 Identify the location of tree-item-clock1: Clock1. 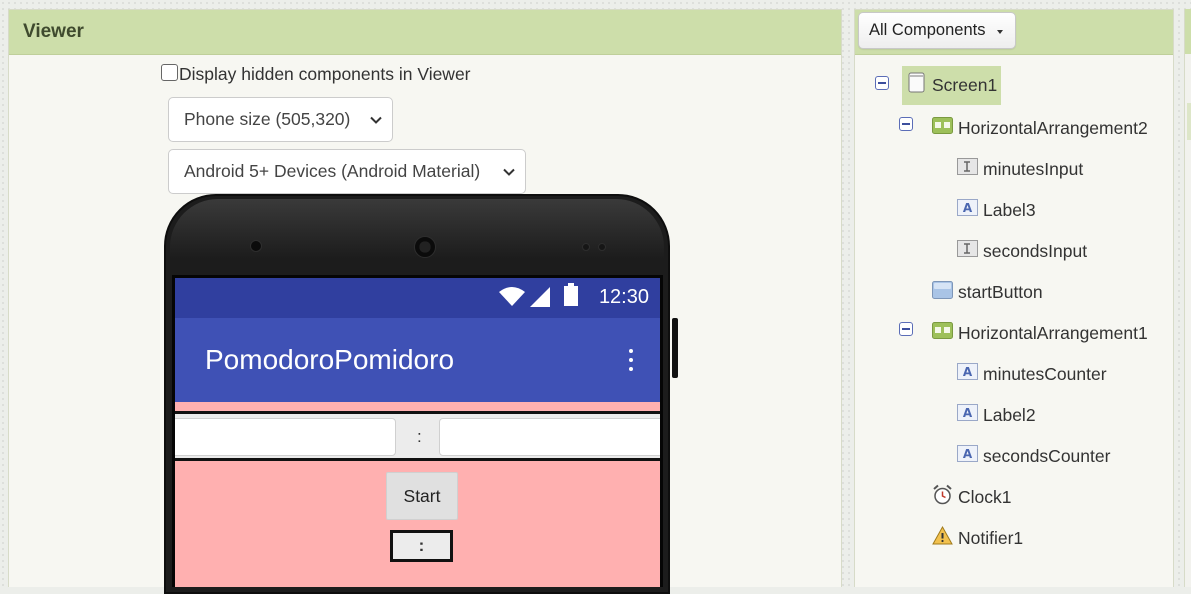
(972, 497).